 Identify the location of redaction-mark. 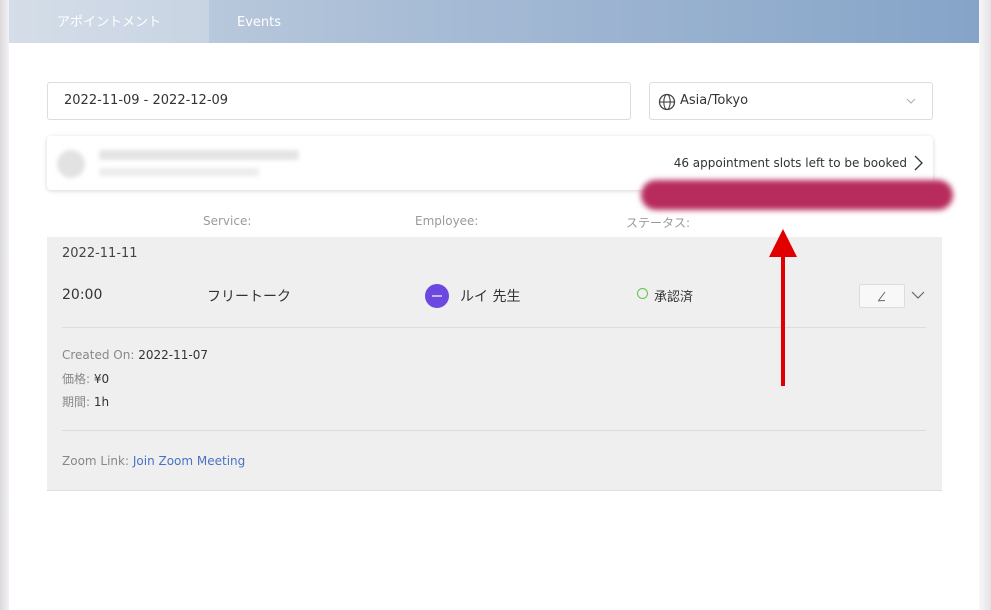
(797, 195).